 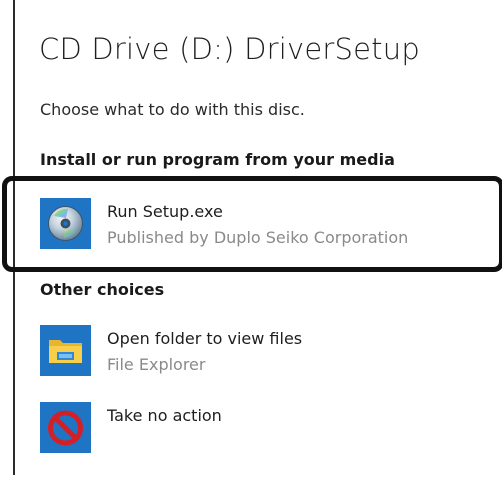 What do you see at coordinates (102, 289) in the screenshot?
I see `other-choices-heading: Other choices` at bounding box center [102, 289].